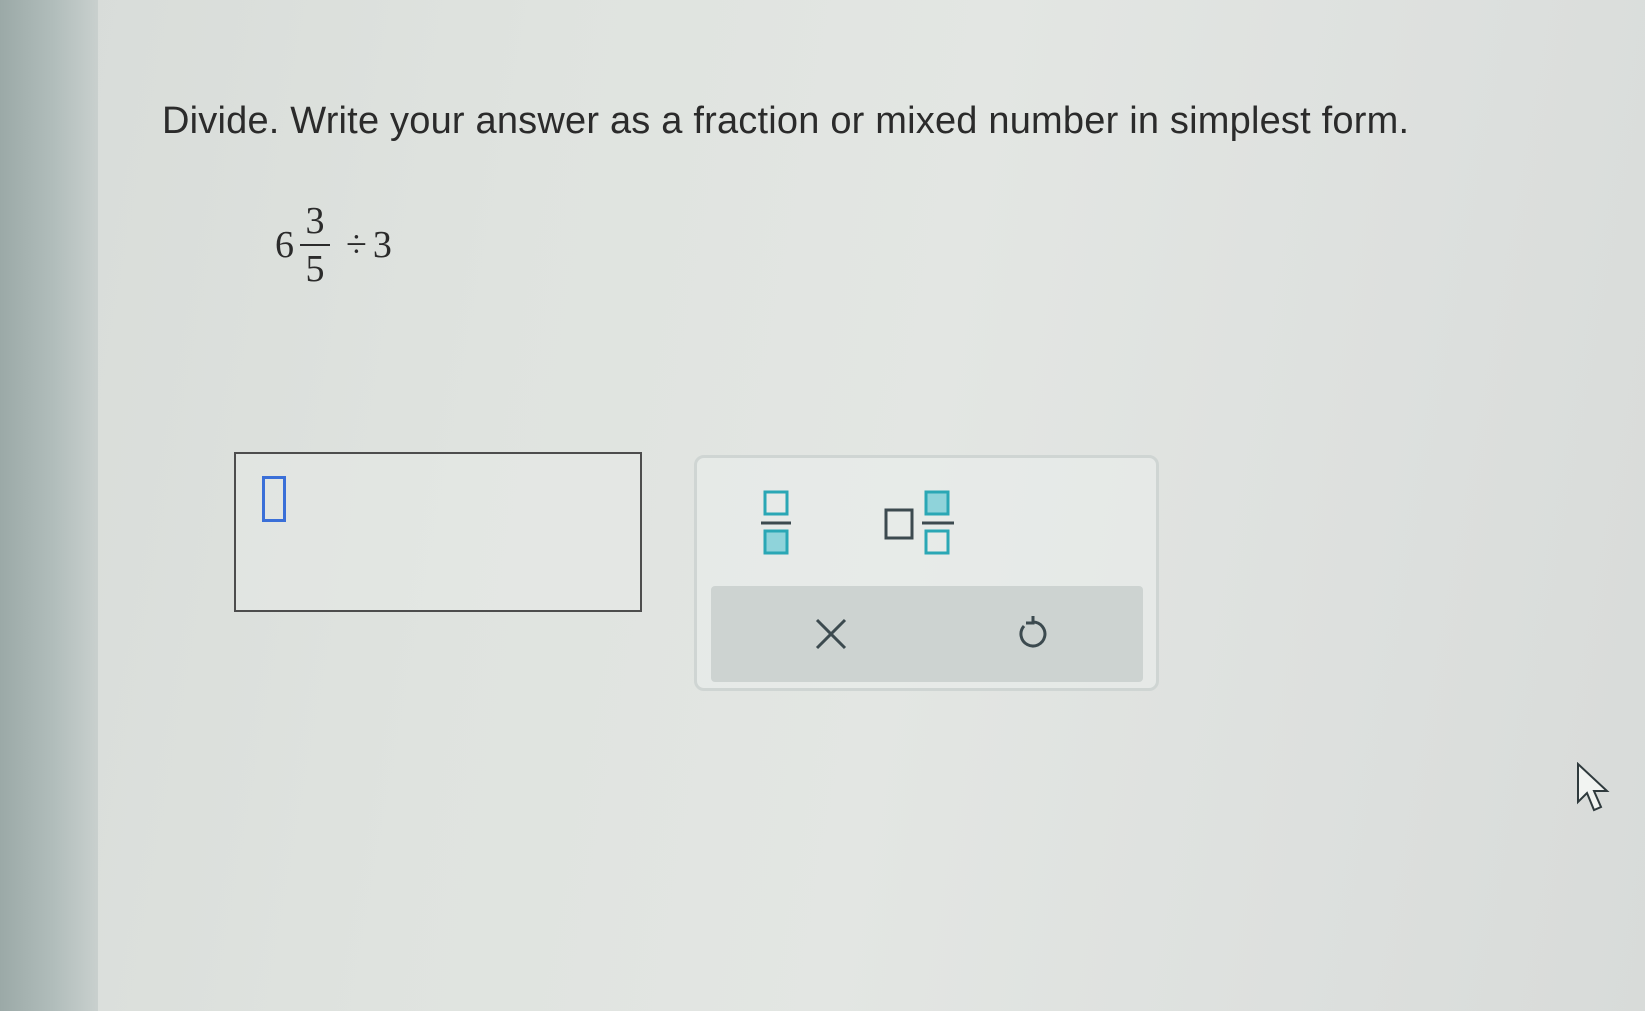 The height and width of the screenshot is (1011, 1645). I want to click on fraction-template-icon, so click(776, 522).